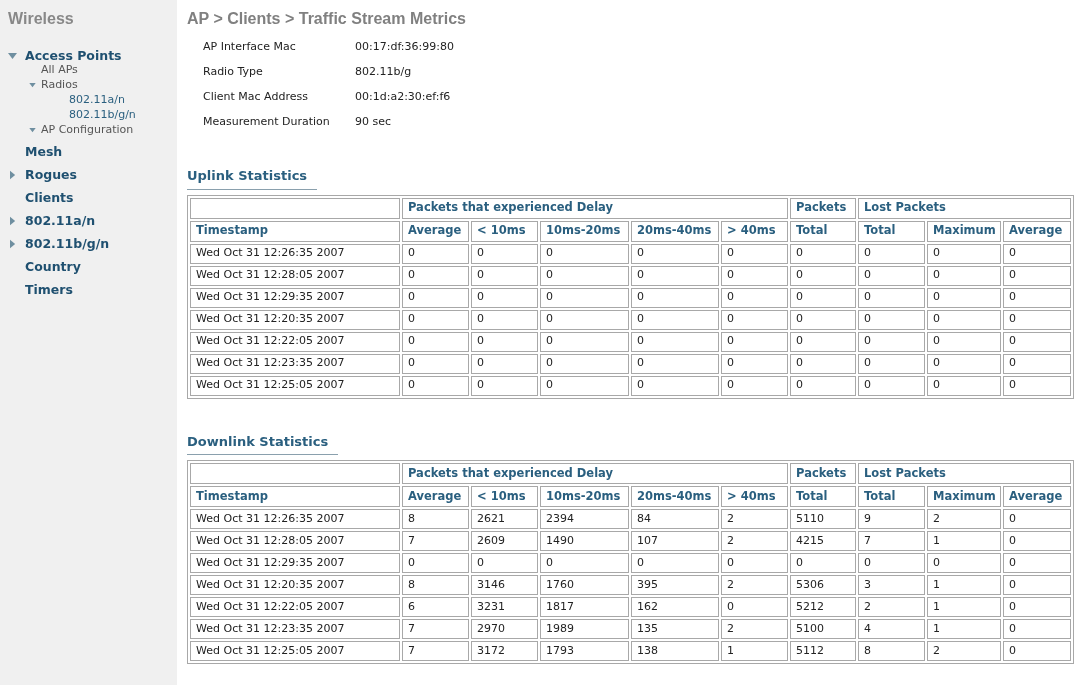 This screenshot has width=1075, height=685. What do you see at coordinates (49, 198) in the screenshot?
I see `sidebar-item: Clients` at bounding box center [49, 198].